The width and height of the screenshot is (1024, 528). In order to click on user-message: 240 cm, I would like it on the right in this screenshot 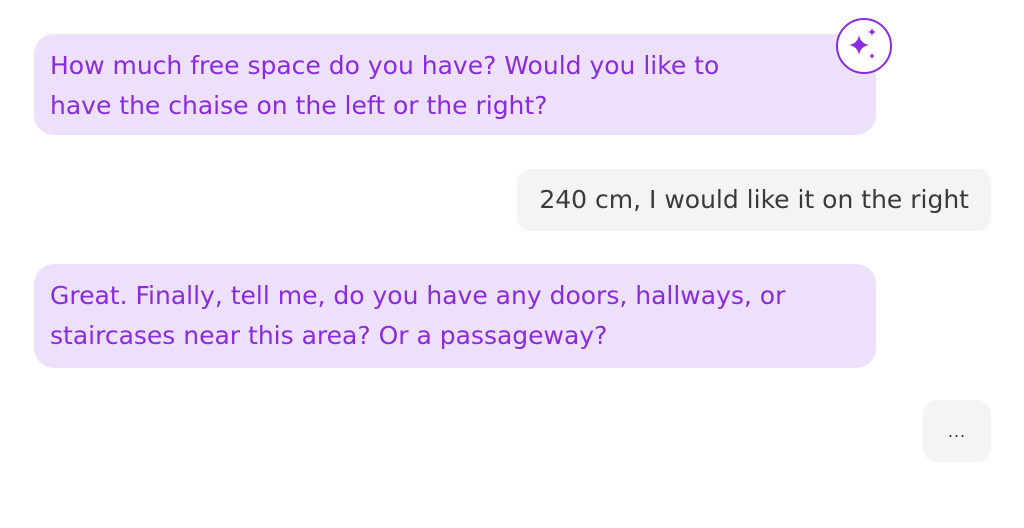, I will do `click(754, 200)`.